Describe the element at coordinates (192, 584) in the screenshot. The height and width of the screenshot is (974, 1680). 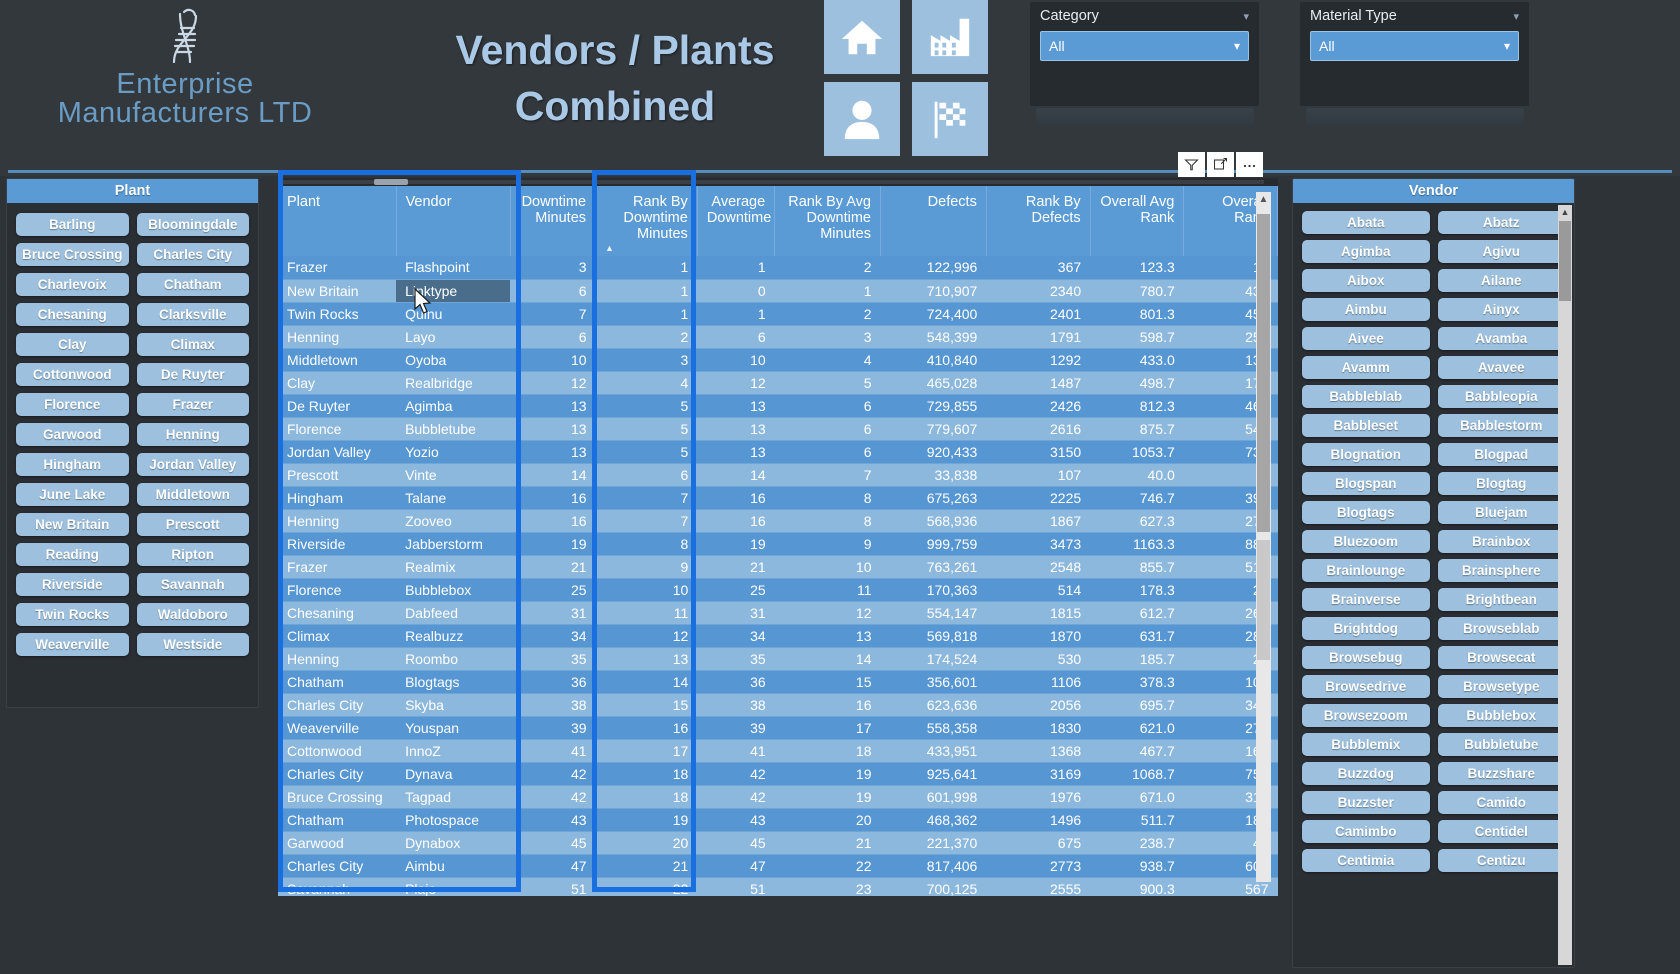
I see `plant-chip: Savannah` at that location.